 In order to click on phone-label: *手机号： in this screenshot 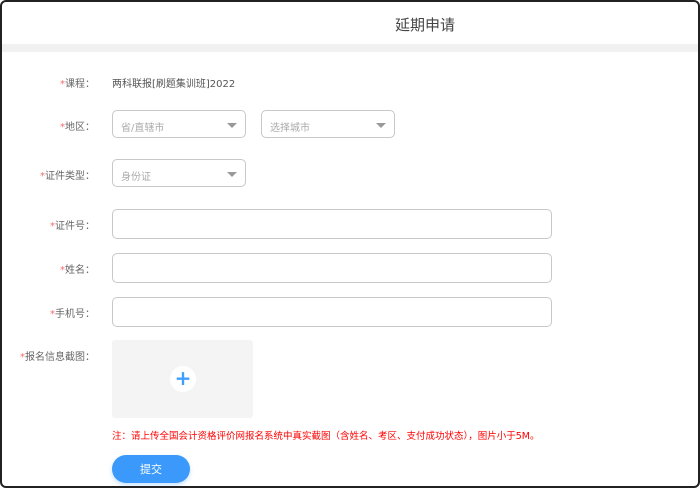, I will do `click(72, 314)`.